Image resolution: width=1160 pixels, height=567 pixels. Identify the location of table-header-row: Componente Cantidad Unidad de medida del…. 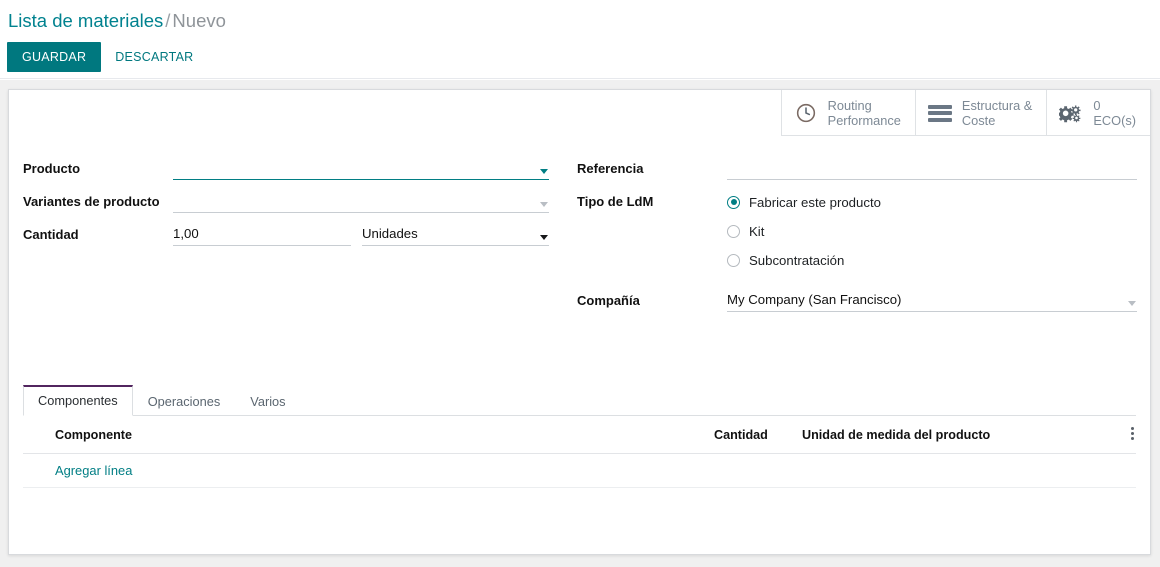
(579, 435).